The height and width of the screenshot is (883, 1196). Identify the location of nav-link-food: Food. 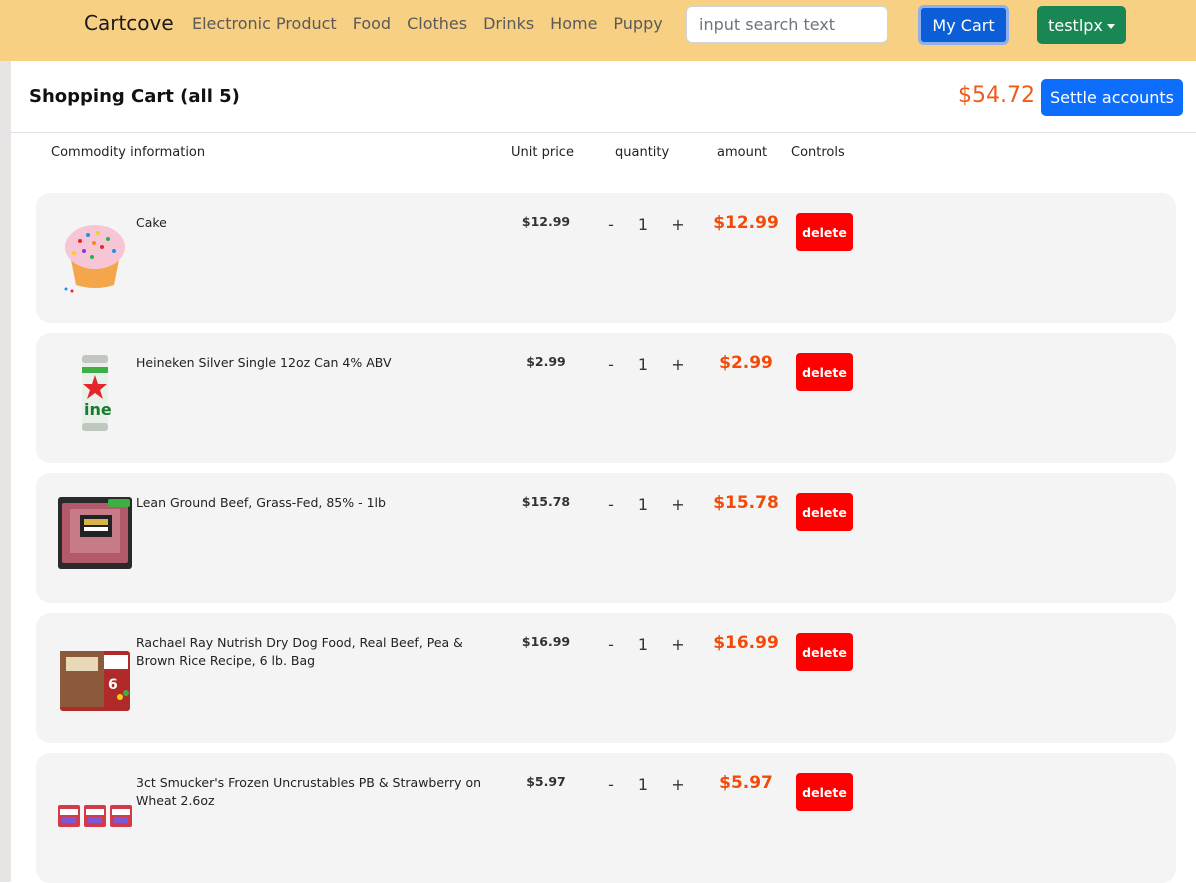
(372, 23).